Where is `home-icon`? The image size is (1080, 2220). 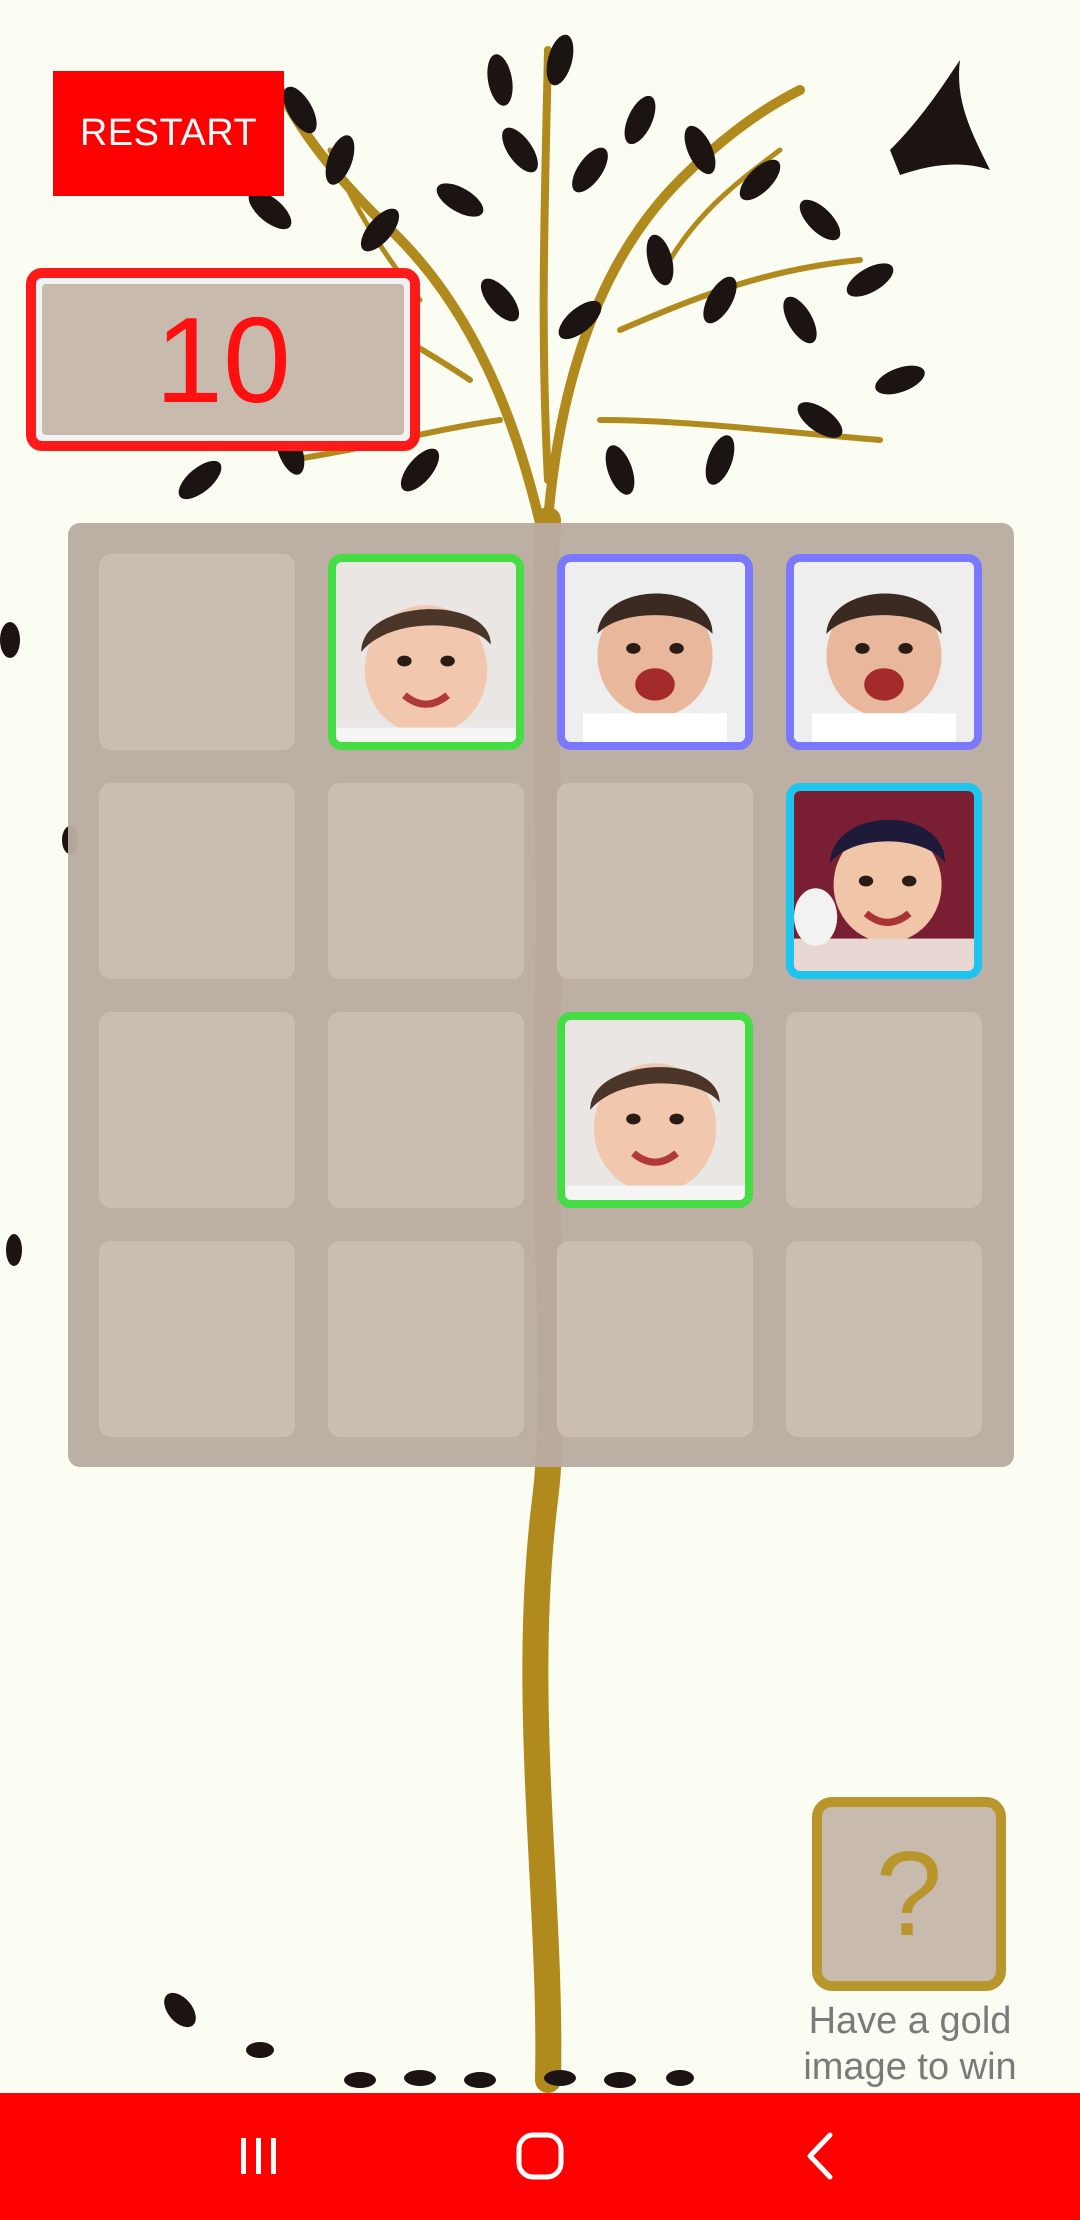
home-icon is located at coordinates (540, 2156).